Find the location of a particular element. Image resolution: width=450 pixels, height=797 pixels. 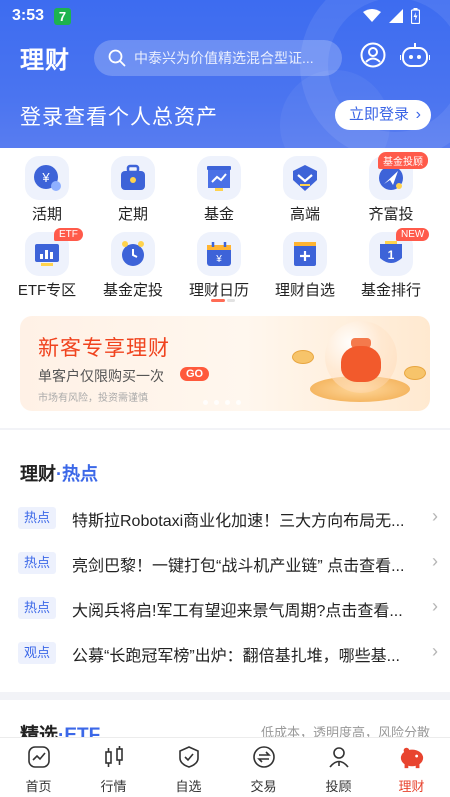

home-chart-icon is located at coordinates (39, 757).